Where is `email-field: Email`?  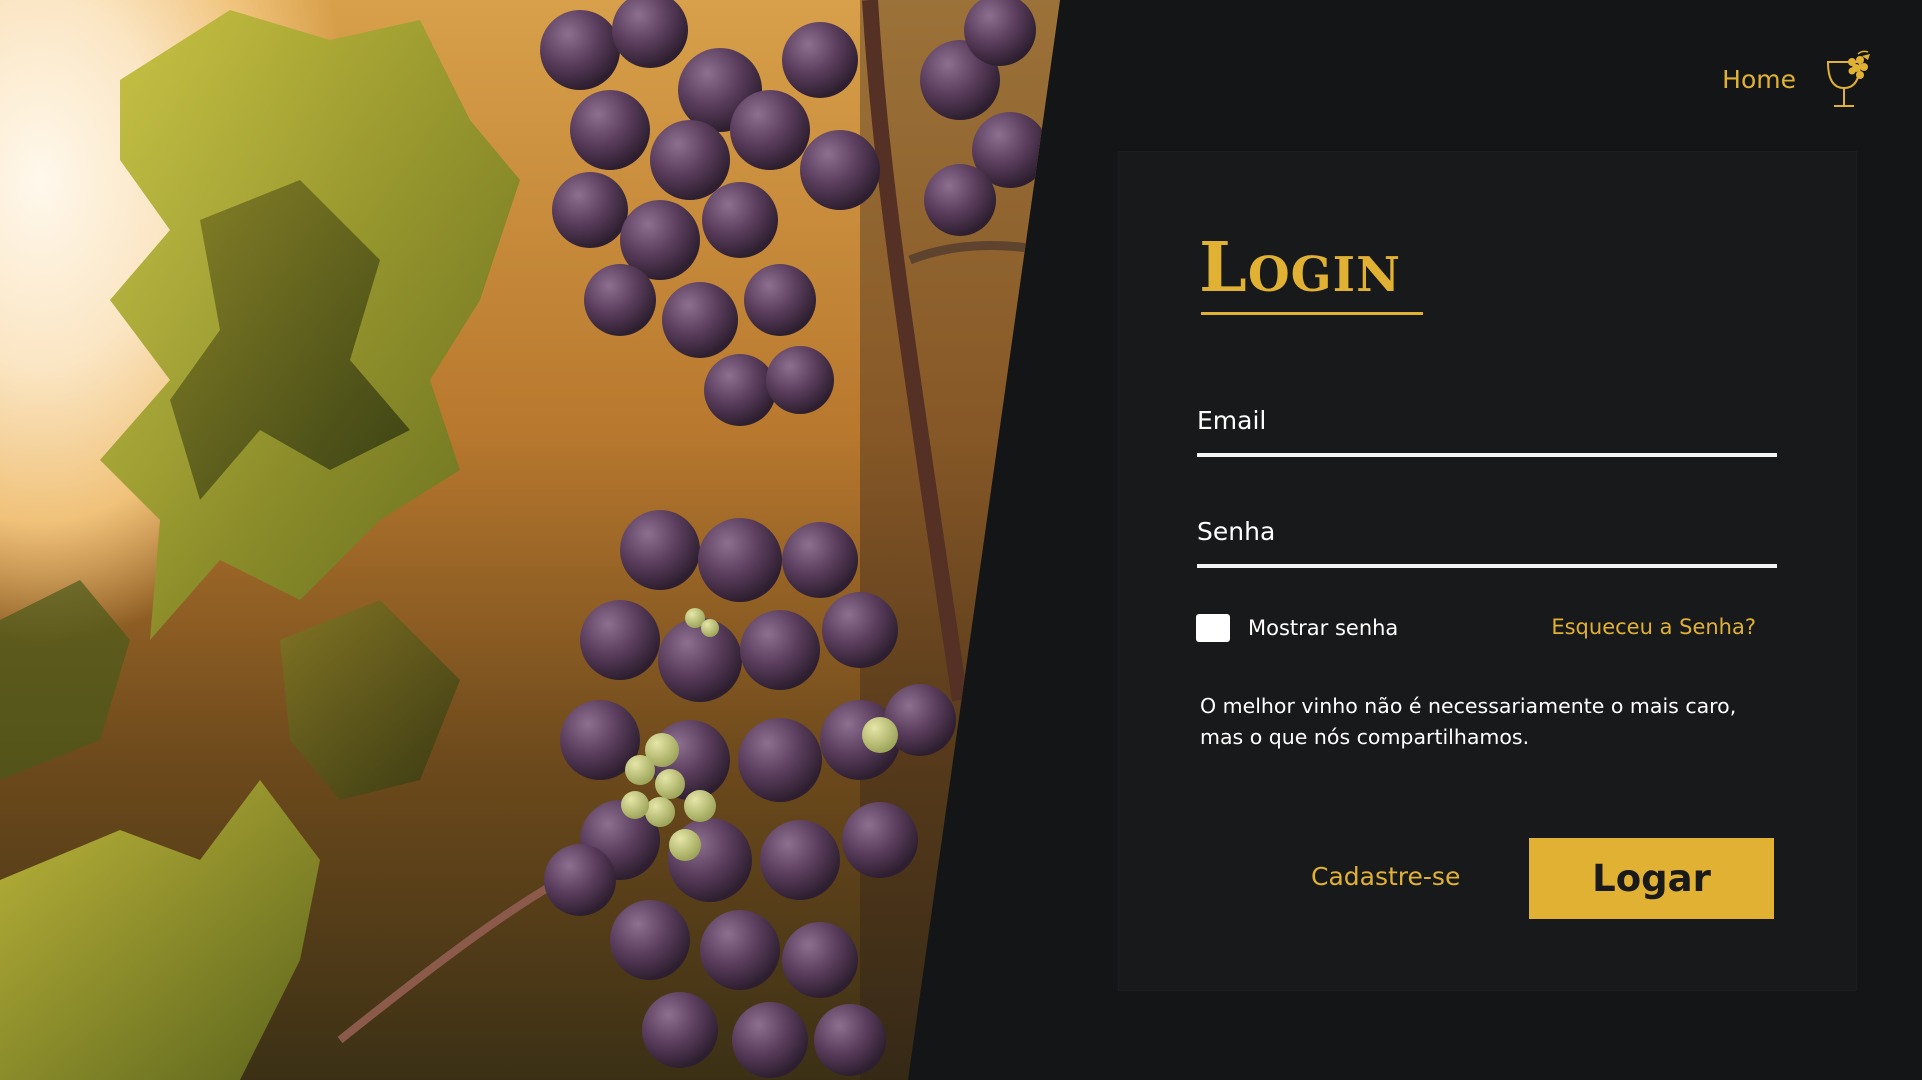
email-field: Email is located at coordinates (1487, 431).